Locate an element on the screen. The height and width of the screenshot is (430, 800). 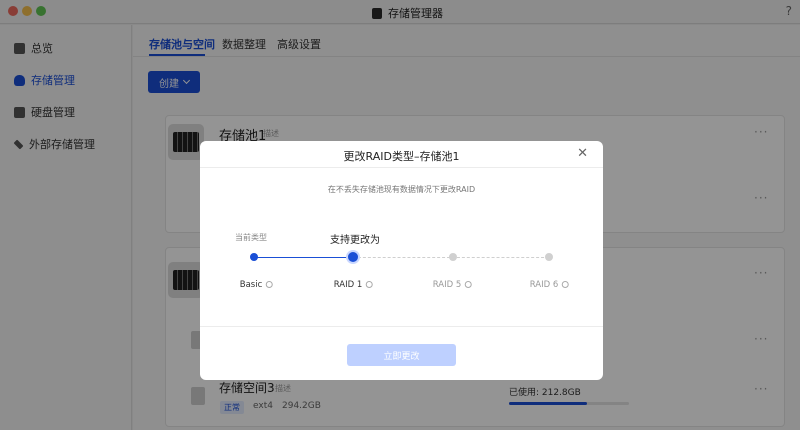
raid-step-dot-raid1 is located at coordinates (353, 257).